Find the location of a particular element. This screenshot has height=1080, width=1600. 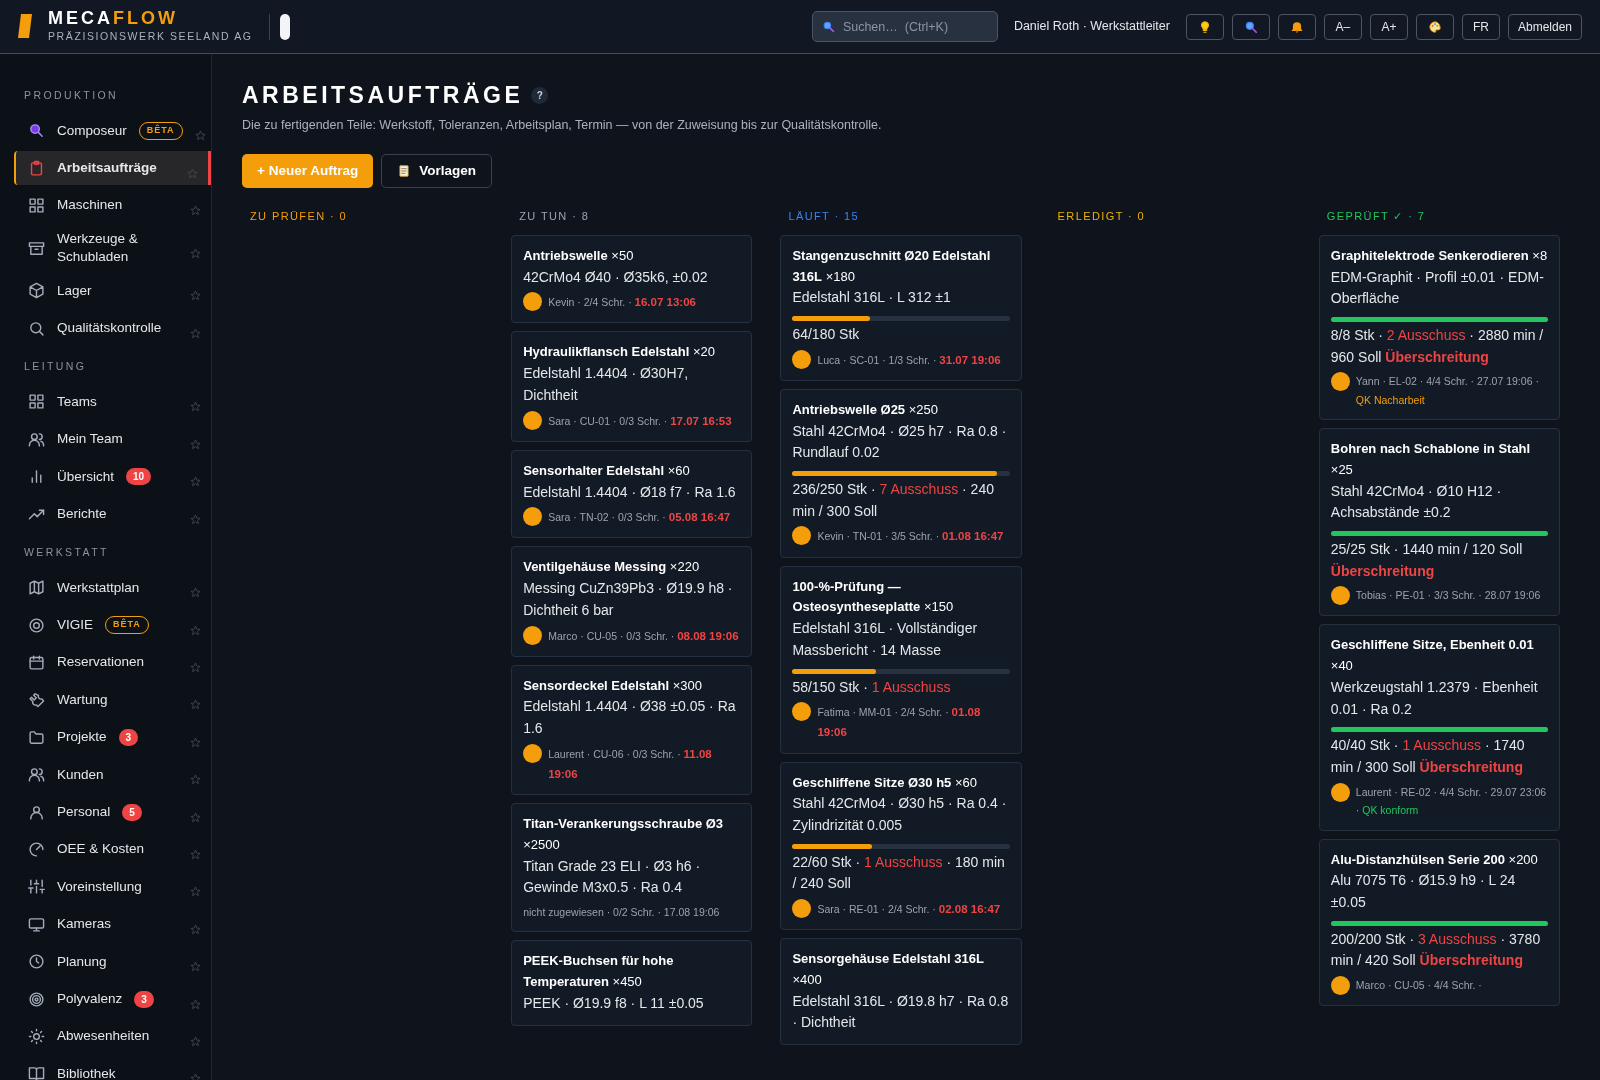

order-card: Alu-Distanzhülsen Serie 200 ×200 Alu 7075 T6 · Ø15.9 h9 · L 24 ±0.05 200/200 Stk · 3 Ausschuss · 3780 min / 420 Soll Überschreitung Marco · CU-05 · 4/4 Schr. · is located at coordinates (1439, 922).